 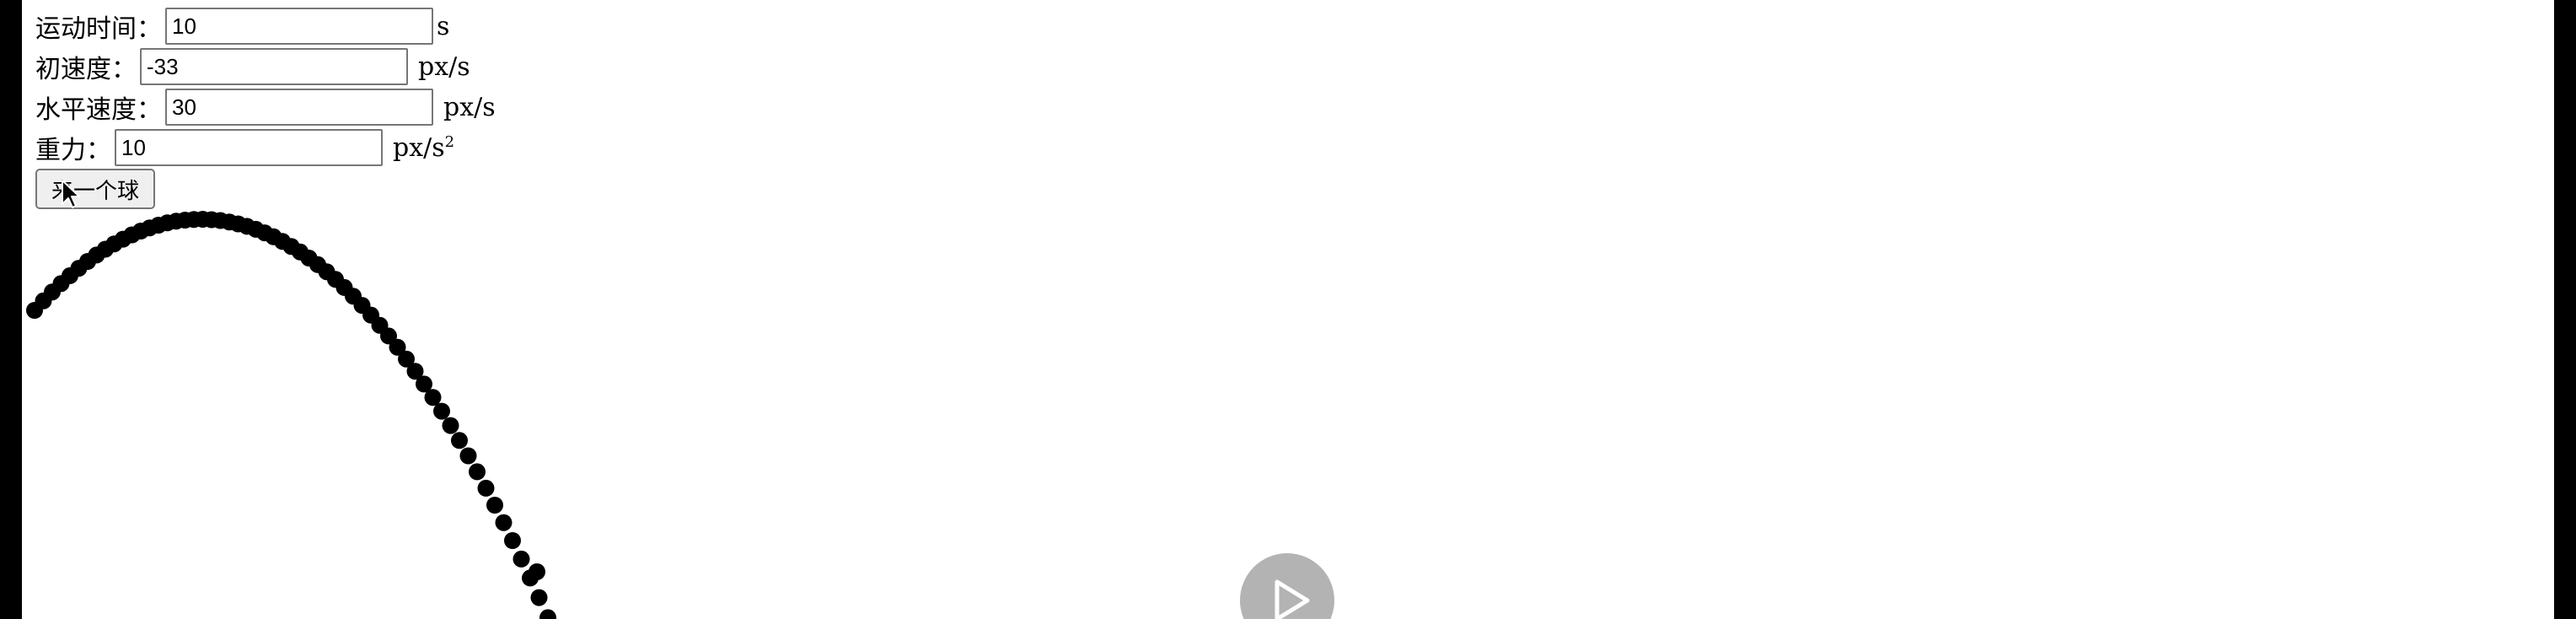 I want to click on video-play-button, so click(x=1287, y=586).